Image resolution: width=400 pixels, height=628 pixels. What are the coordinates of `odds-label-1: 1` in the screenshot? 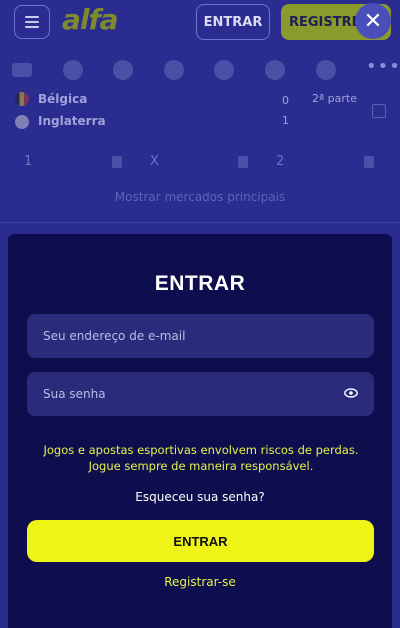 It's located at (28, 161).